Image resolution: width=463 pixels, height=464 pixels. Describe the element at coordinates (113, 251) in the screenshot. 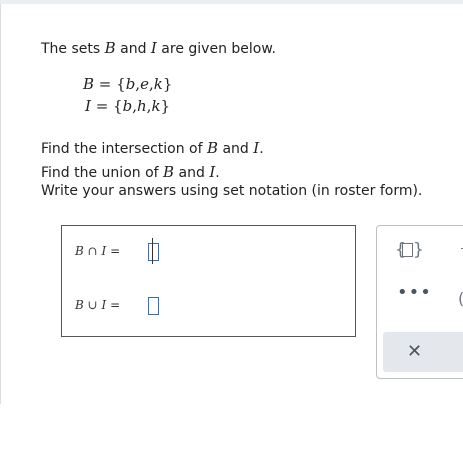

I see `intersection-eq: =` at that location.